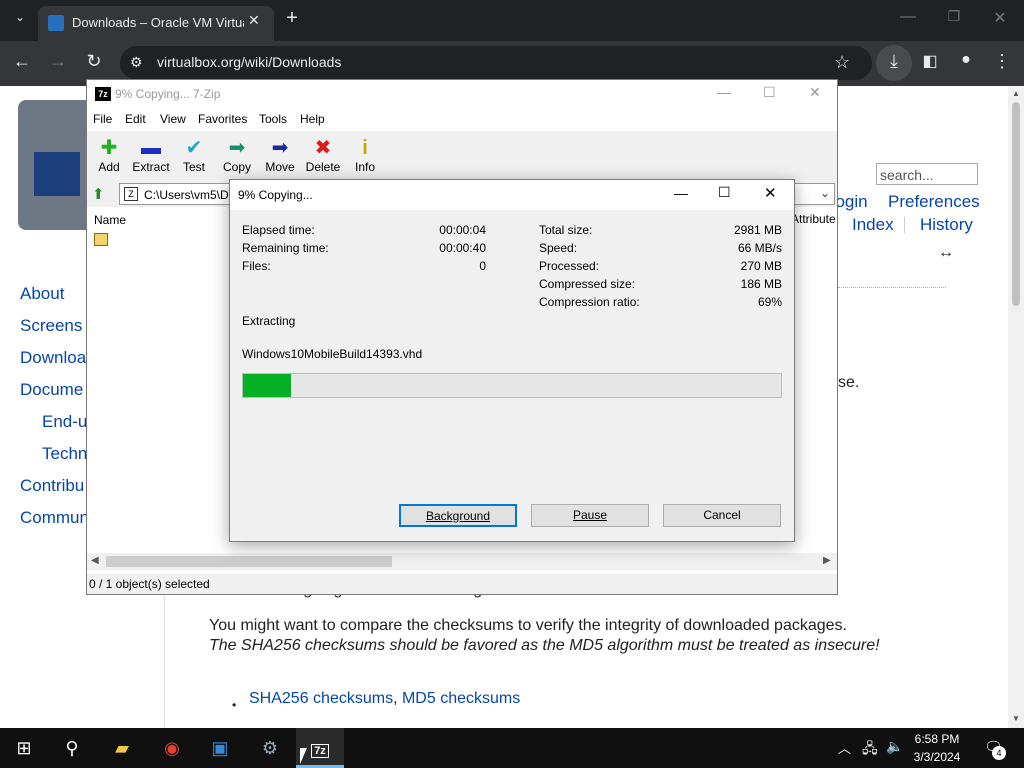  I want to click on sevenzip-app-icon: 7z, so click(103, 94).